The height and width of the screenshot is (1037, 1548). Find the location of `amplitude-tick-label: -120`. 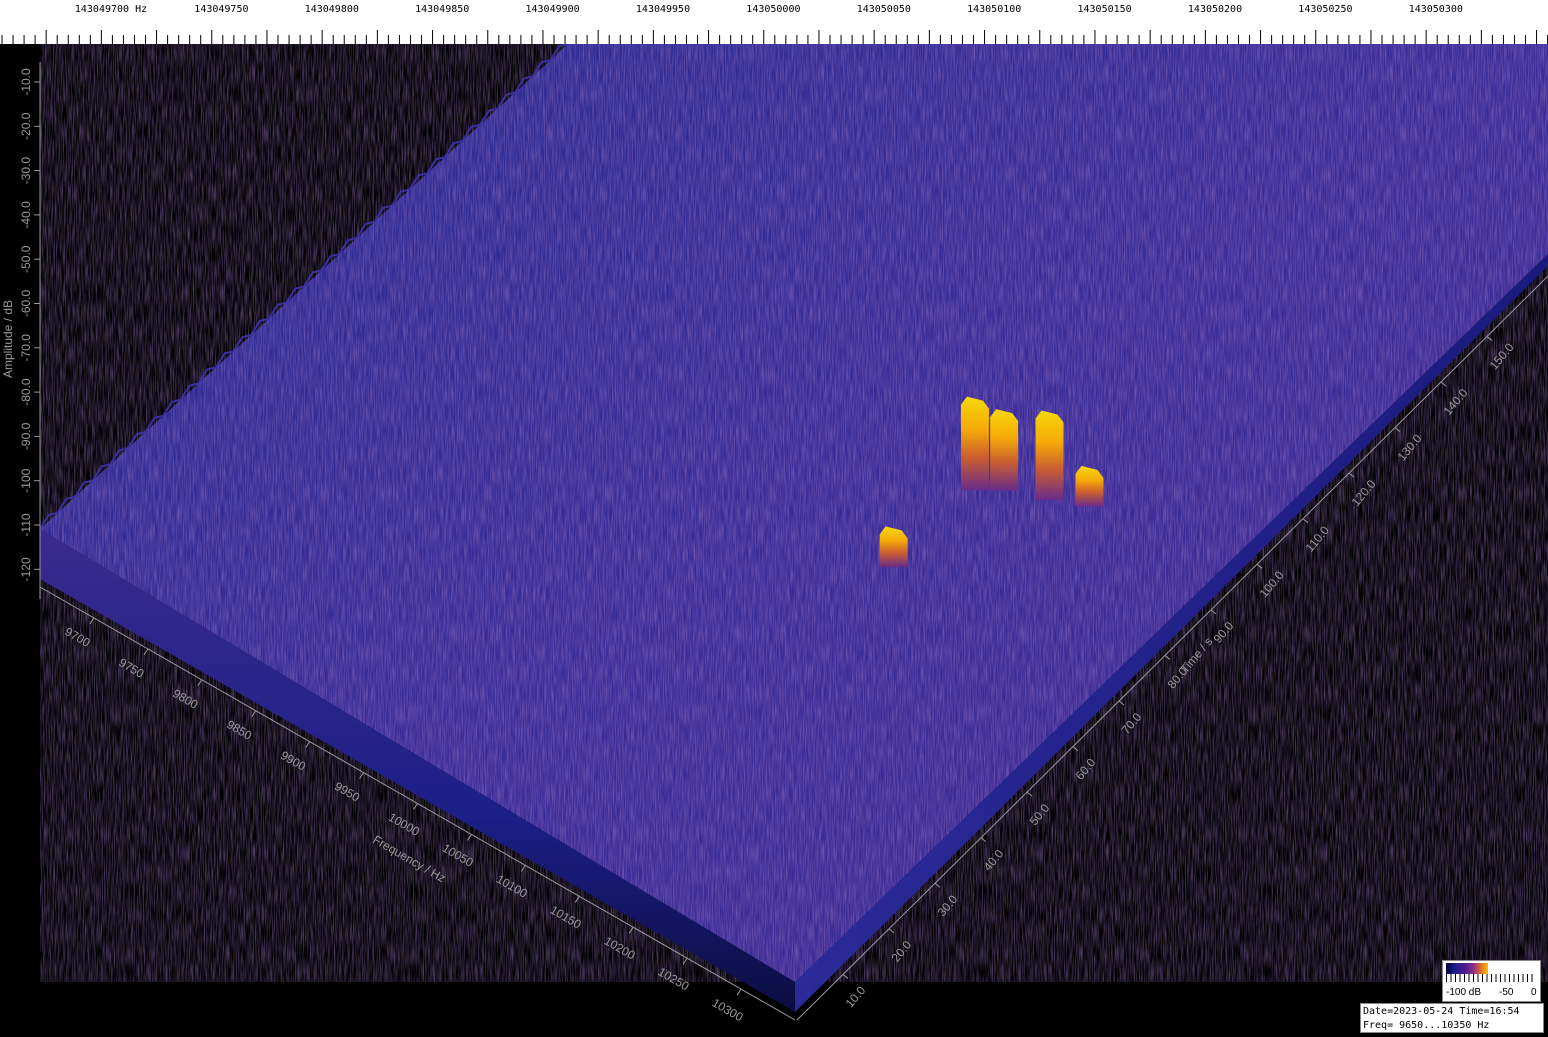

amplitude-tick-label: -120 is located at coordinates (26, 569).